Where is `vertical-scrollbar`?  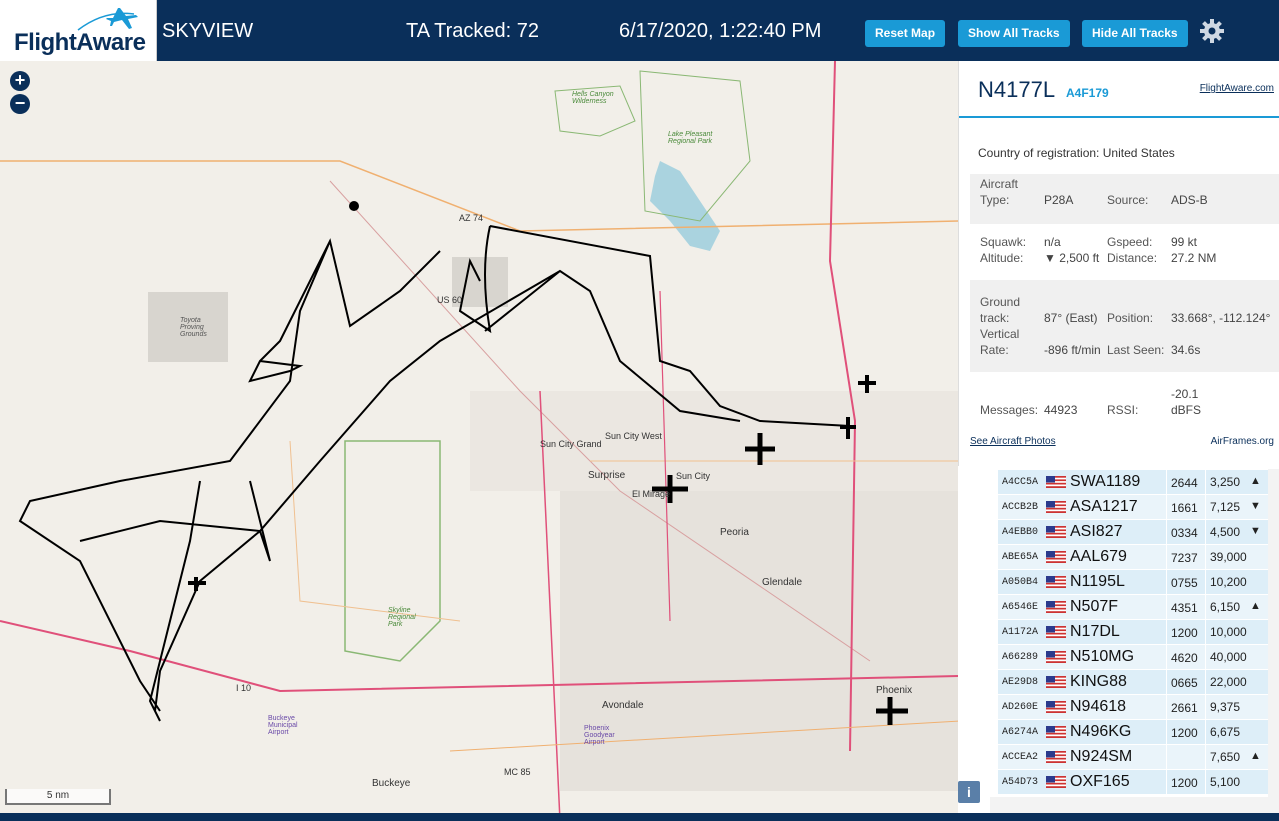
vertical-scrollbar is located at coordinates (1273, 633).